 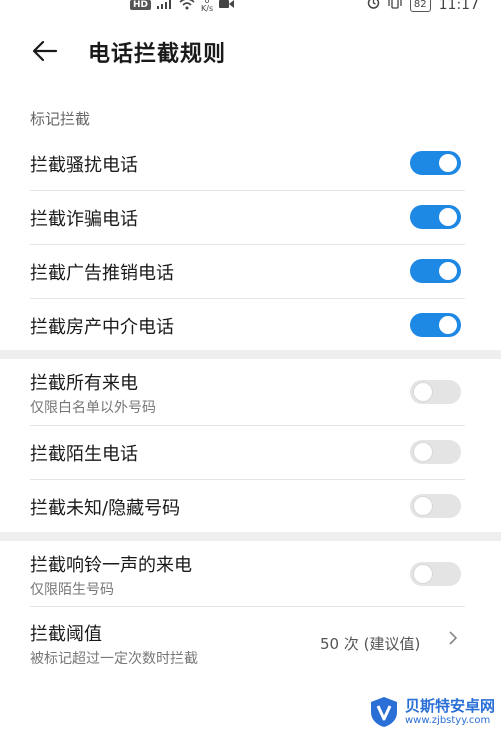 What do you see at coordinates (448, 720) in the screenshot?
I see `watermark-url: www.zjbstyy.com` at bounding box center [448, 720].